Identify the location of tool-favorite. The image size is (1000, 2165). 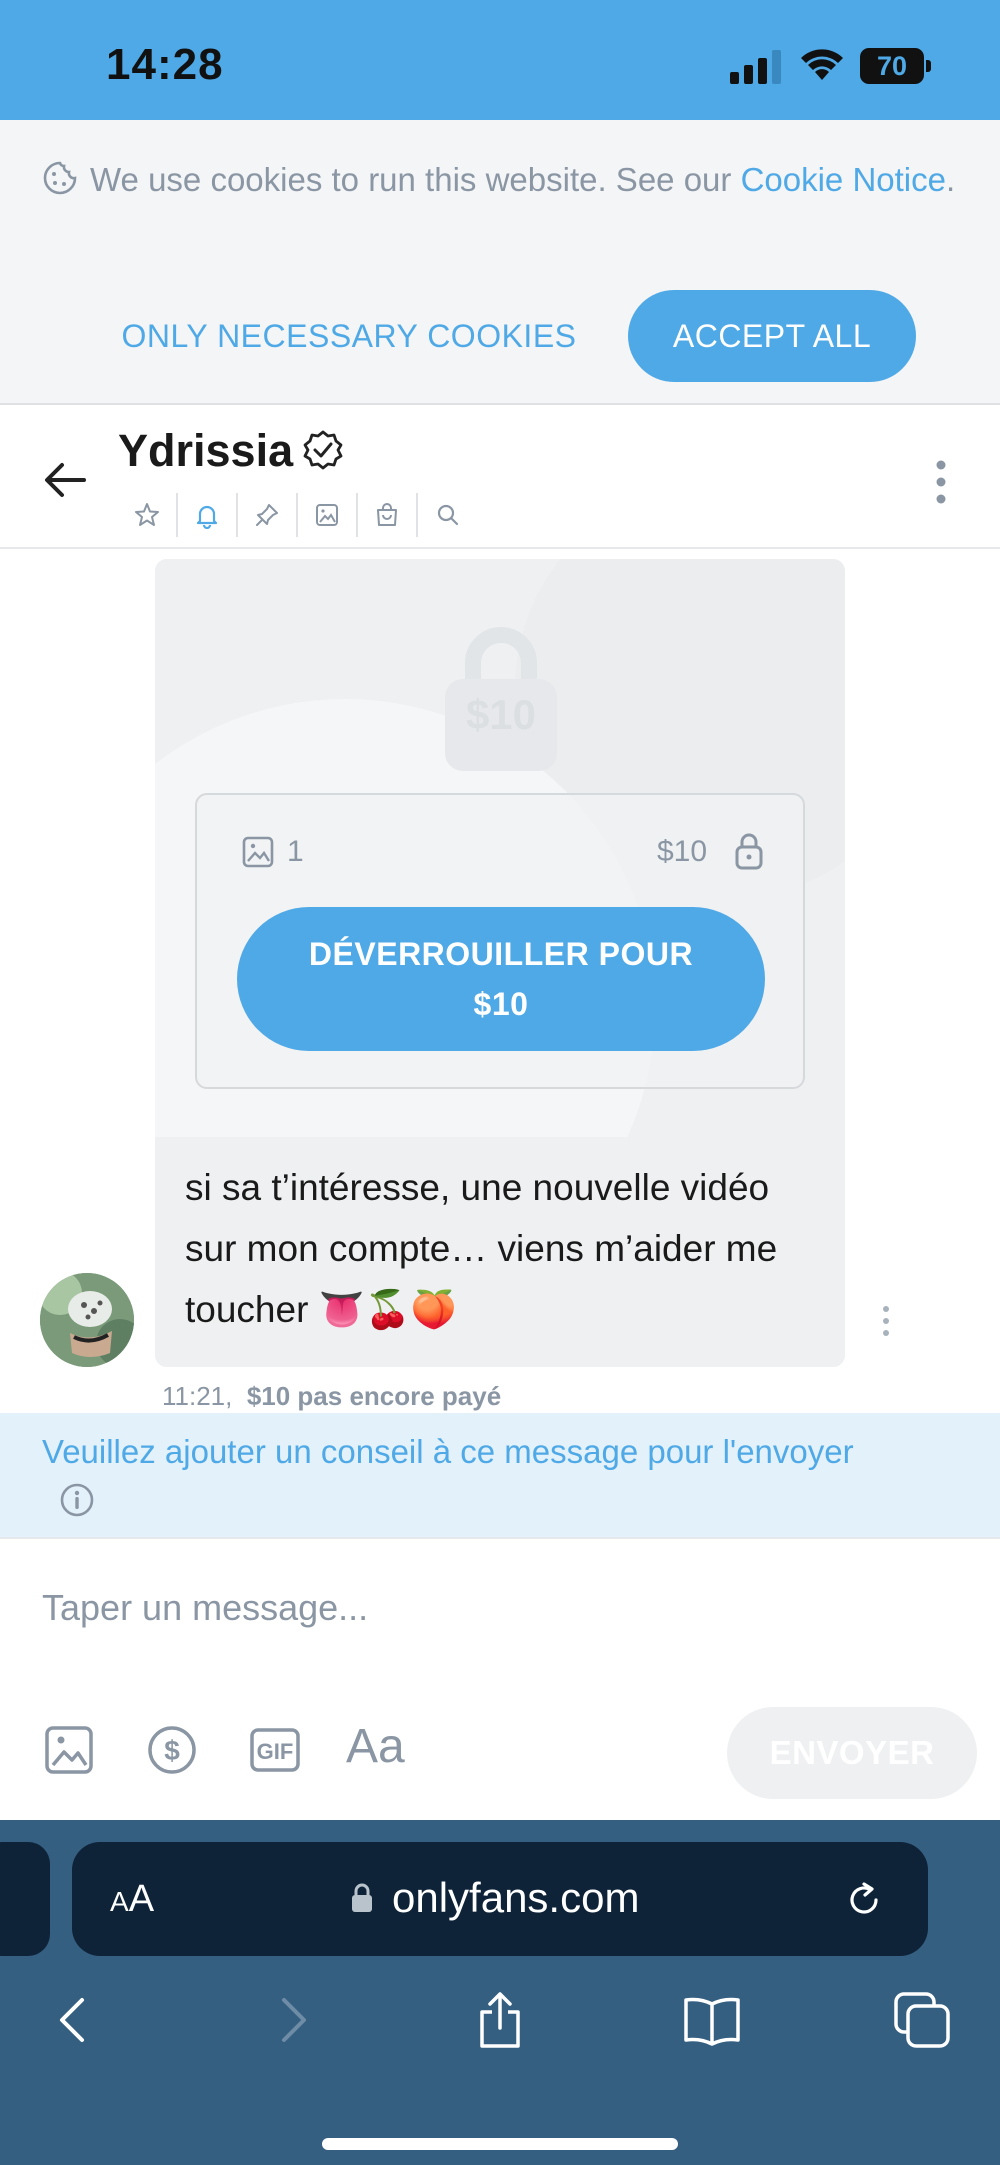
(148, 515).